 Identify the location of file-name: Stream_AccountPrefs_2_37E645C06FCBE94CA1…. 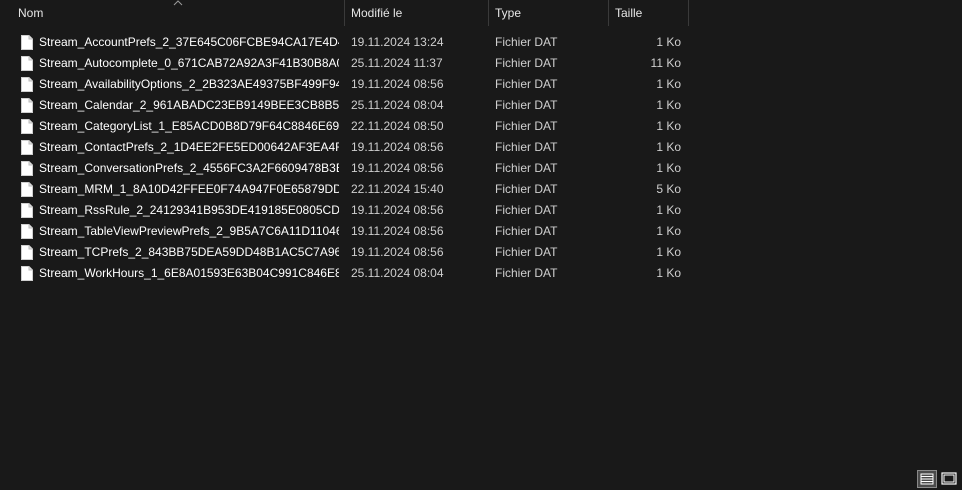
(189, 42).